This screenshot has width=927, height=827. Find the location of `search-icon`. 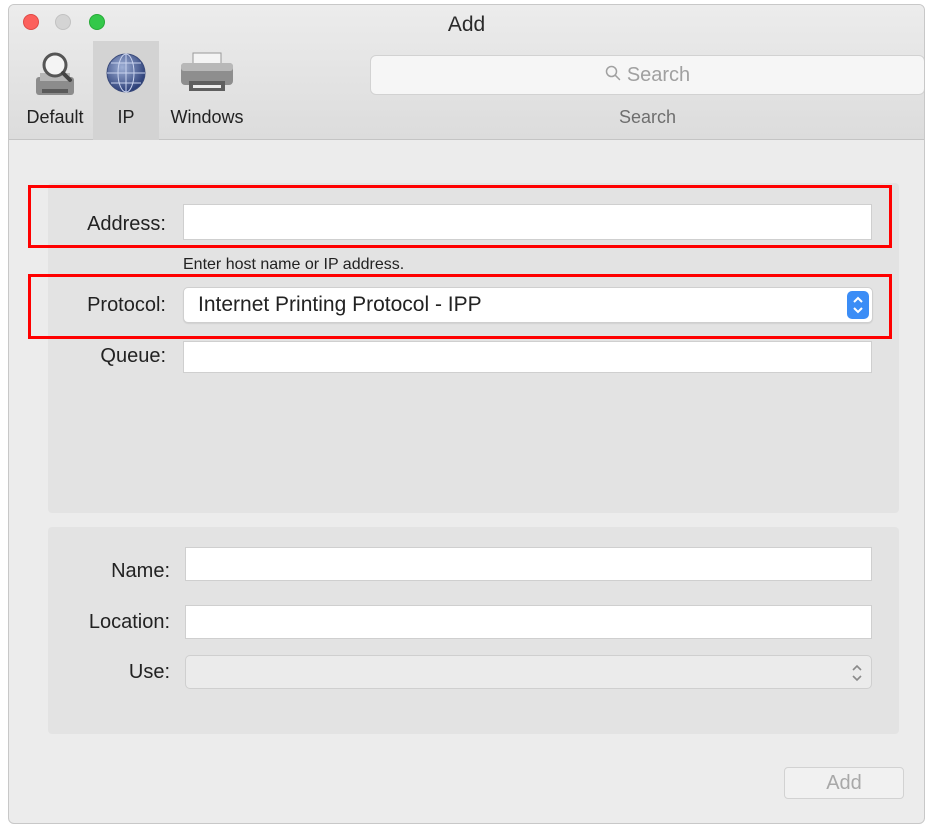

search-icon is located at coordinates (613, 75).